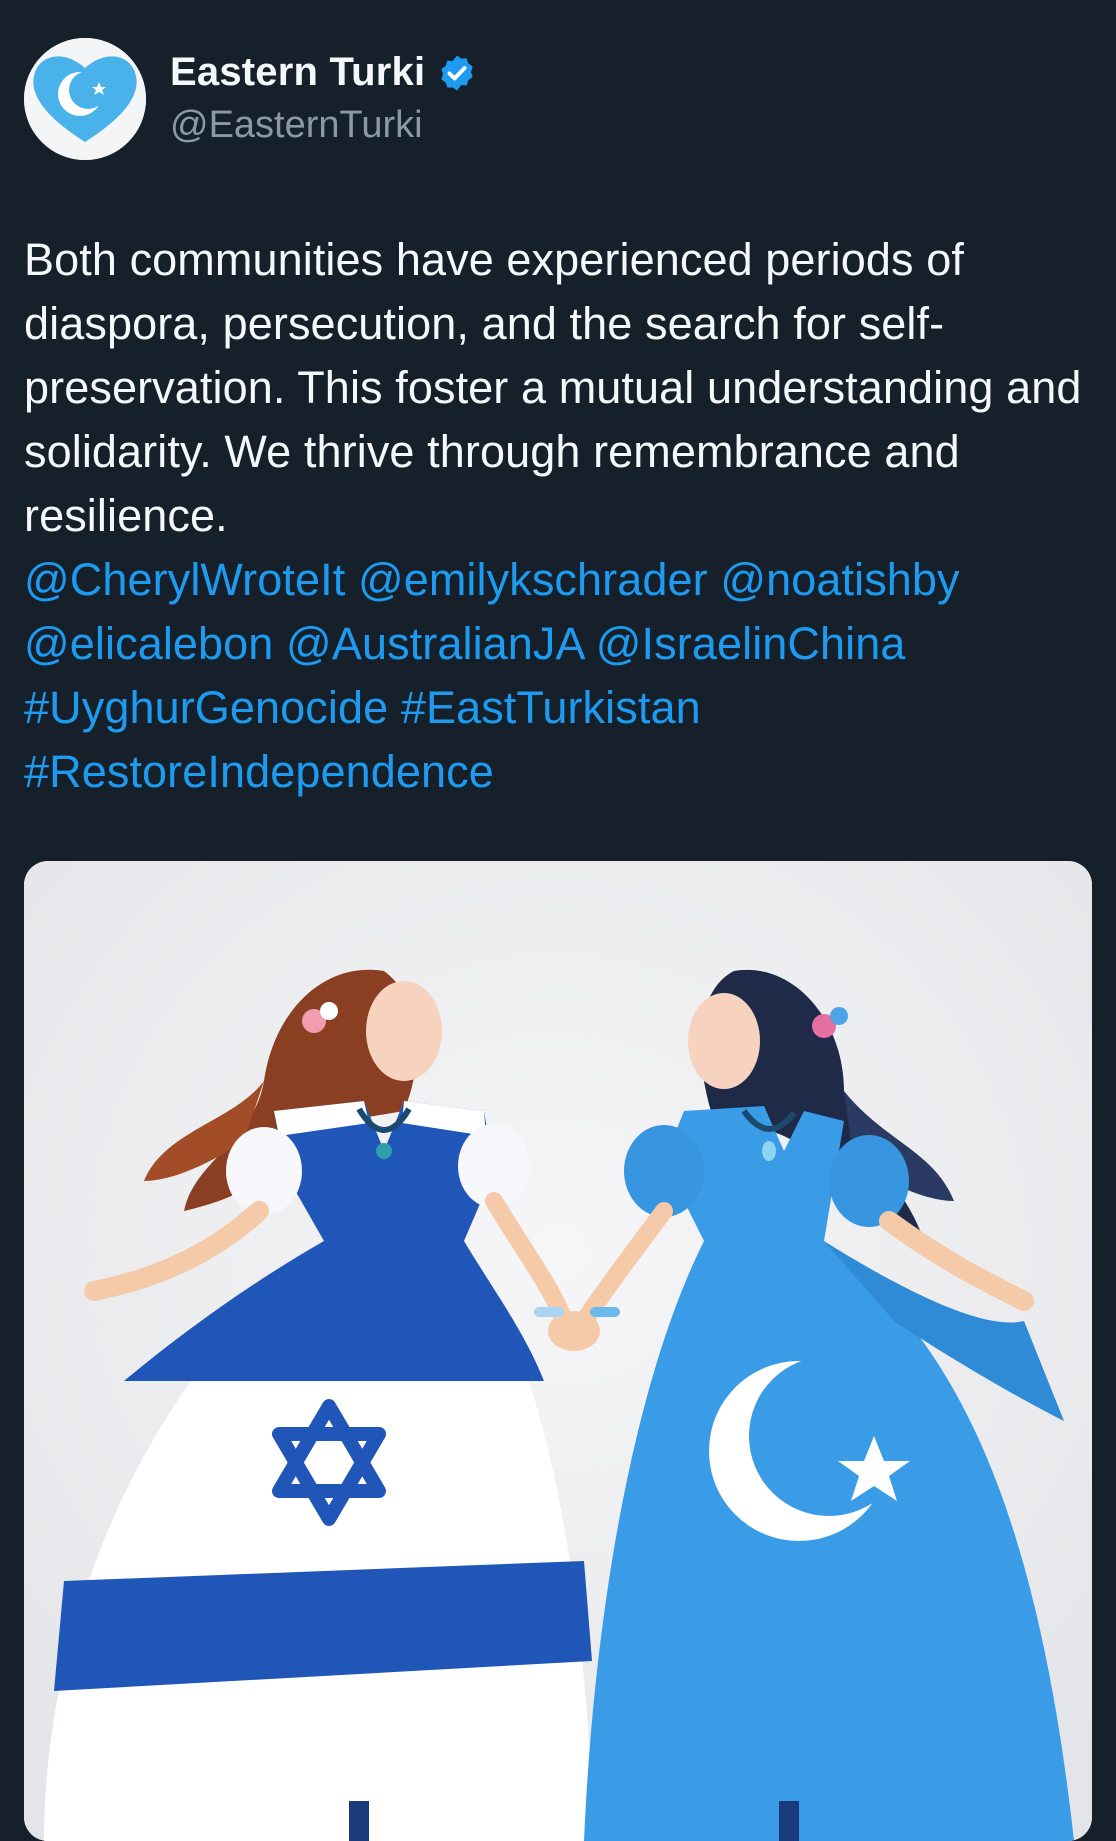 The image size is (1116, 1841). What do you see at coordinates (839, 579) in the screenshot?
I see `mention-link: @noatishby` at bounding box center [839, 579].